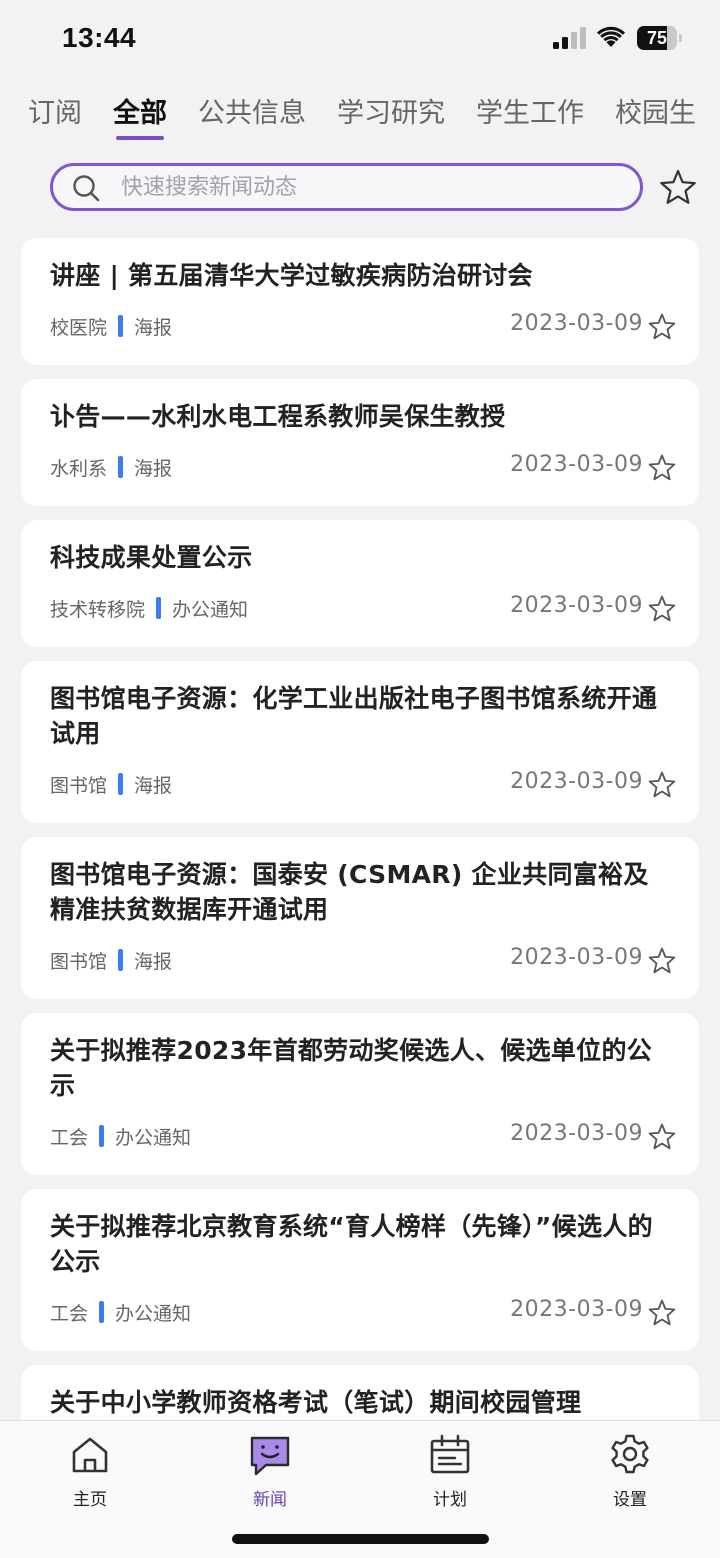 This screenshot has width=720, height=1558. What do you see at coordinates (450, 1500) in the screenshot?
I see `nav-plan-label: 计划` at bounding box center [450, 1500].